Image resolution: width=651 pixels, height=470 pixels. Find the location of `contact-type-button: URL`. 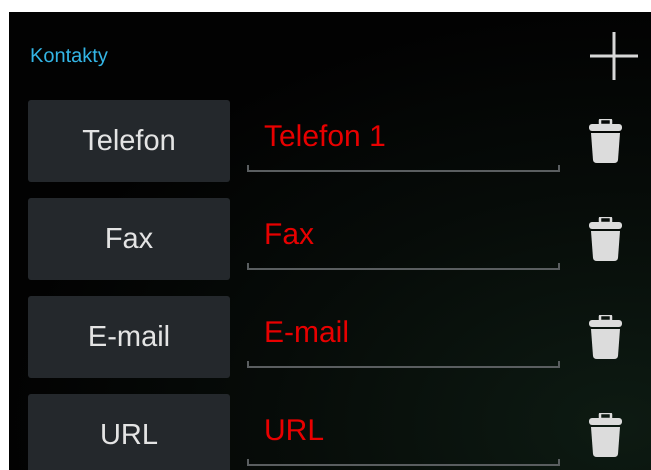

contact-type-button: URL is located at coordinates (129, 432).